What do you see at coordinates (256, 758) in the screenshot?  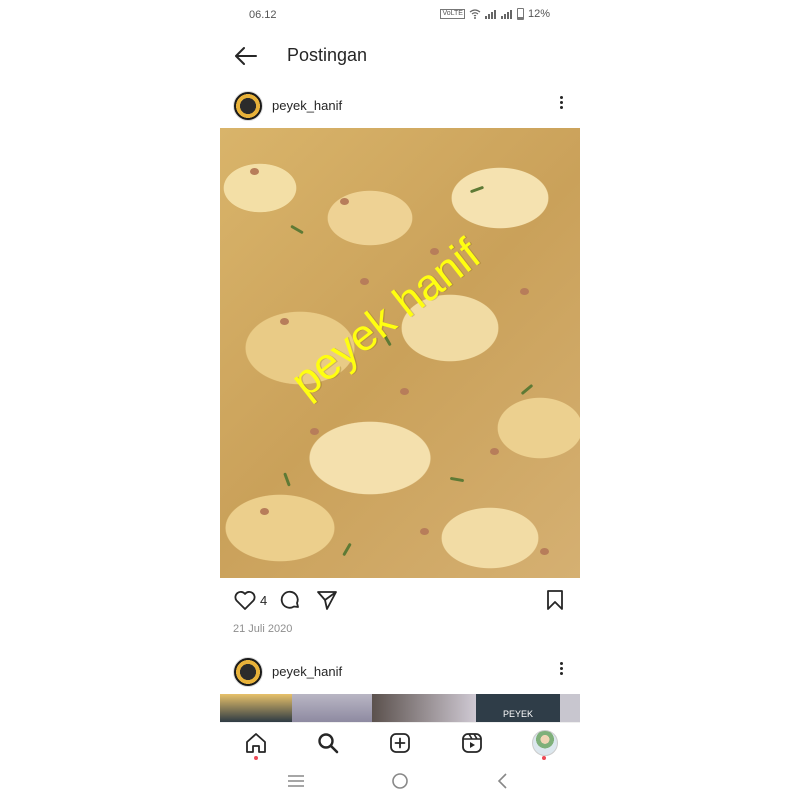 I see `notification-dot` at bounding box center [256, 758].